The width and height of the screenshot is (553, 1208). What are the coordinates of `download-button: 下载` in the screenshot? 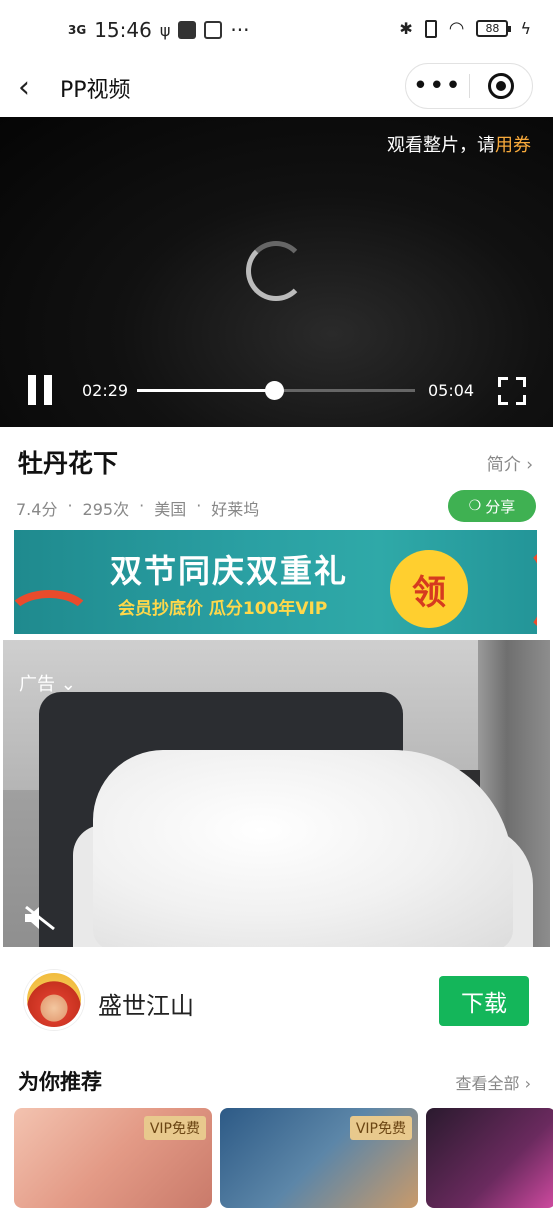 It's located at (484, 1001).